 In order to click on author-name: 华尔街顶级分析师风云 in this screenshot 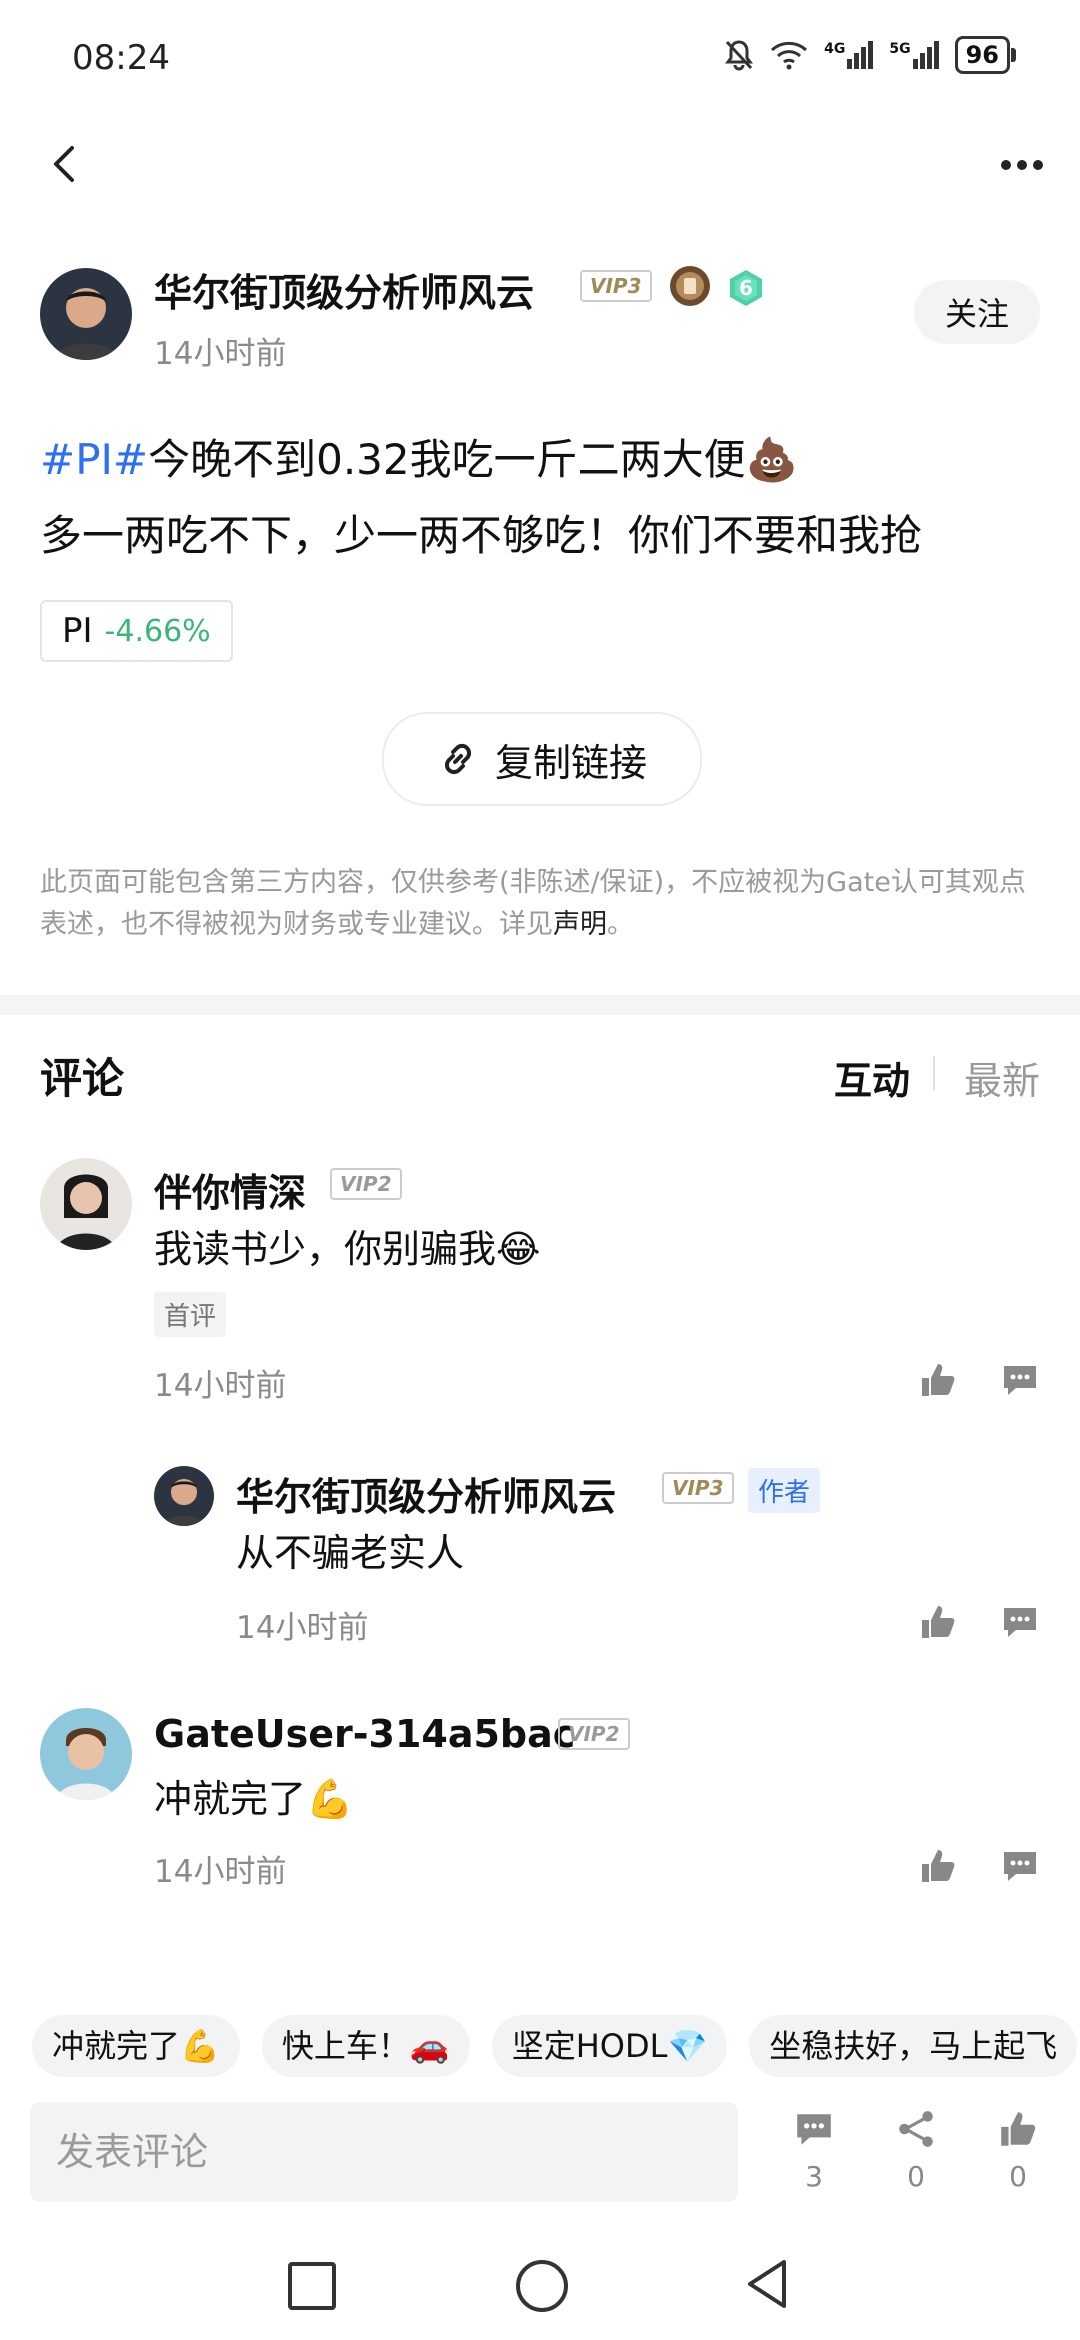, I will do `click(344, 289)`.